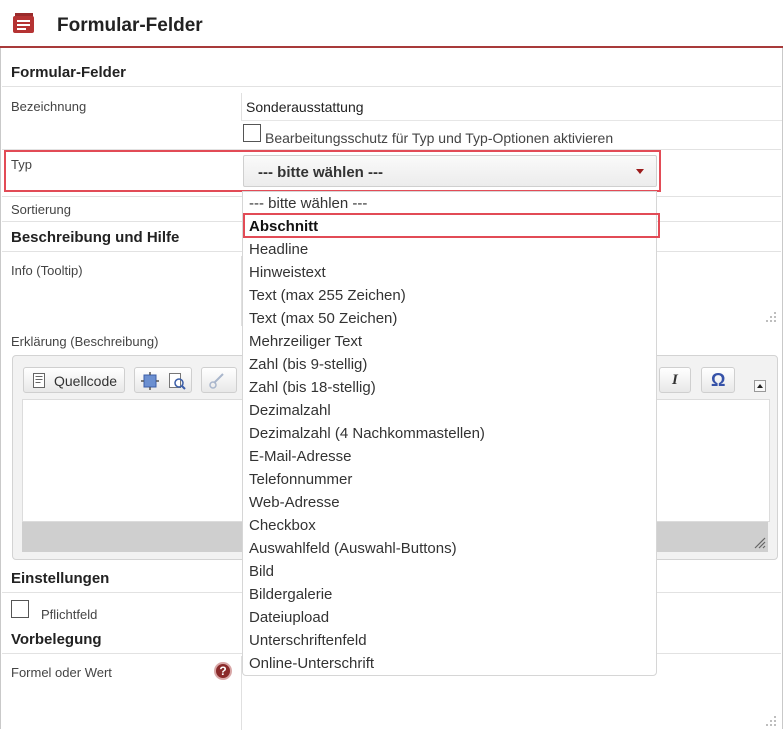 This screenshot has width=783, height=730. Describe the element at coordinates (69, 614) in the screenshot. I see `pflichtfeld-label: Pflichtfeld` at that location.